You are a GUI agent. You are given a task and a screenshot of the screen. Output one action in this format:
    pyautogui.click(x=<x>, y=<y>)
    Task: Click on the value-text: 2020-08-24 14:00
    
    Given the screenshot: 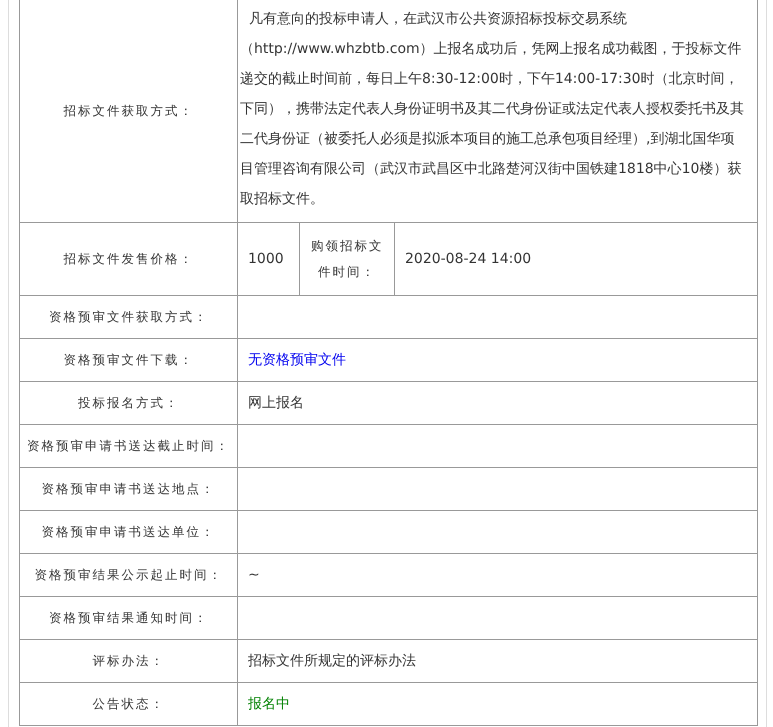 What is the action you would take?
    pyautogui.click(x=468, y=259)
    